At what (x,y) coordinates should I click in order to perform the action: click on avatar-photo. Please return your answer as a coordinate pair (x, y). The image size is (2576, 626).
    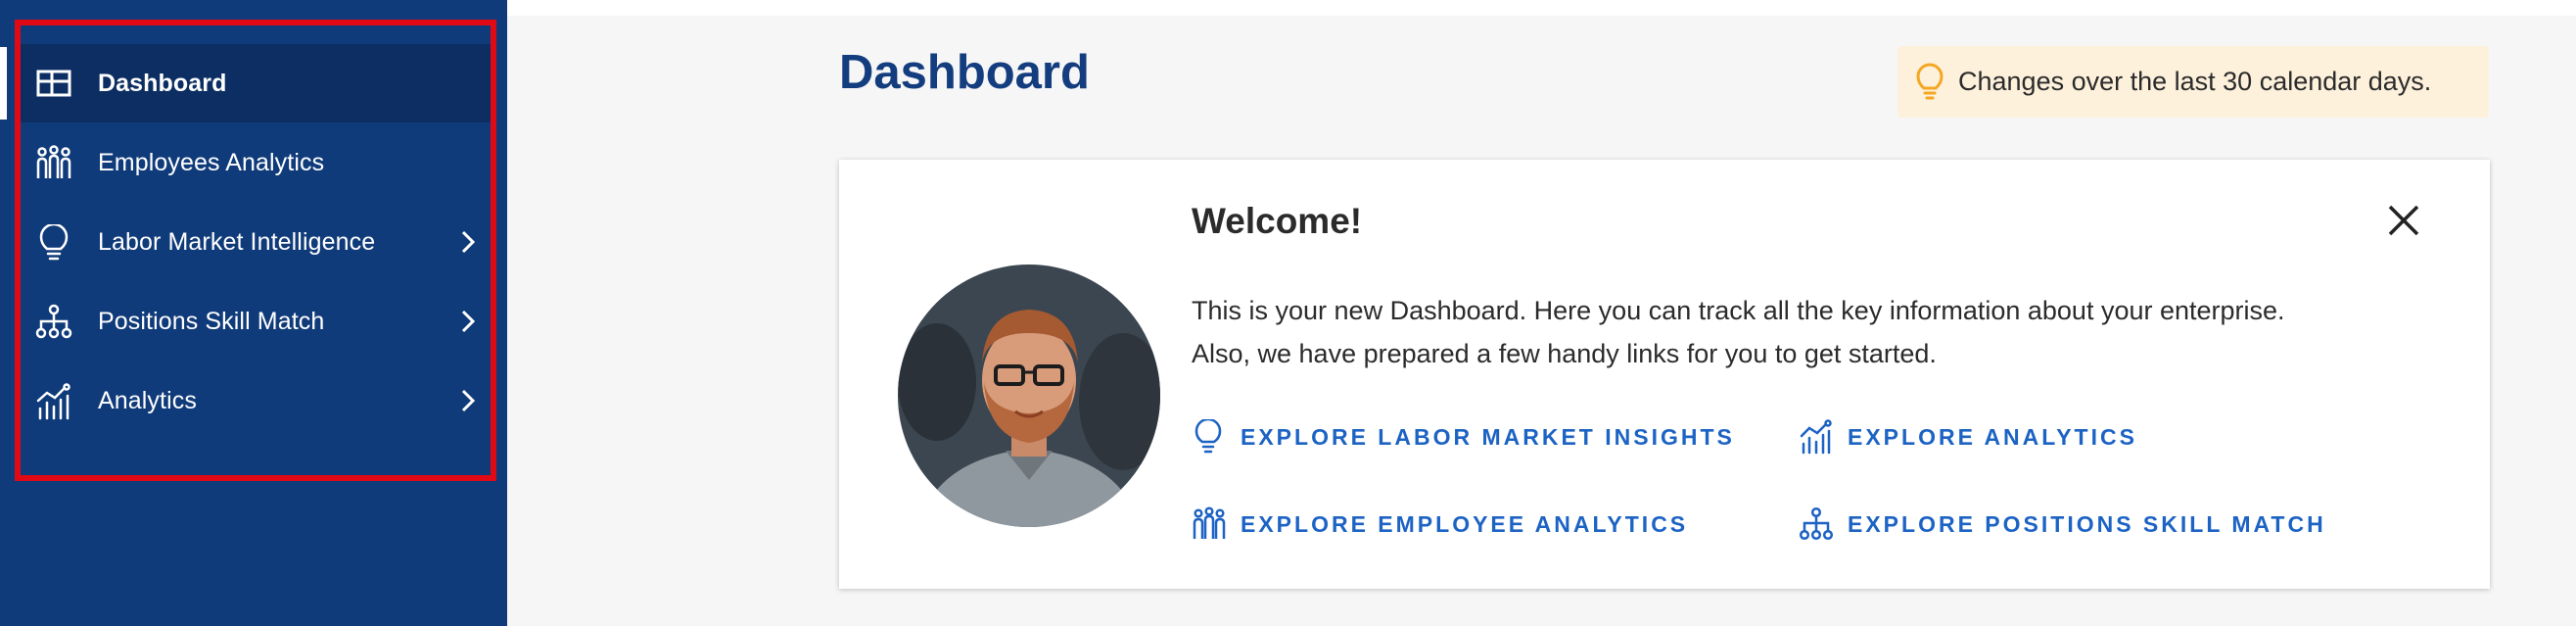
    Looking at the image, I should click on (1029, 396).